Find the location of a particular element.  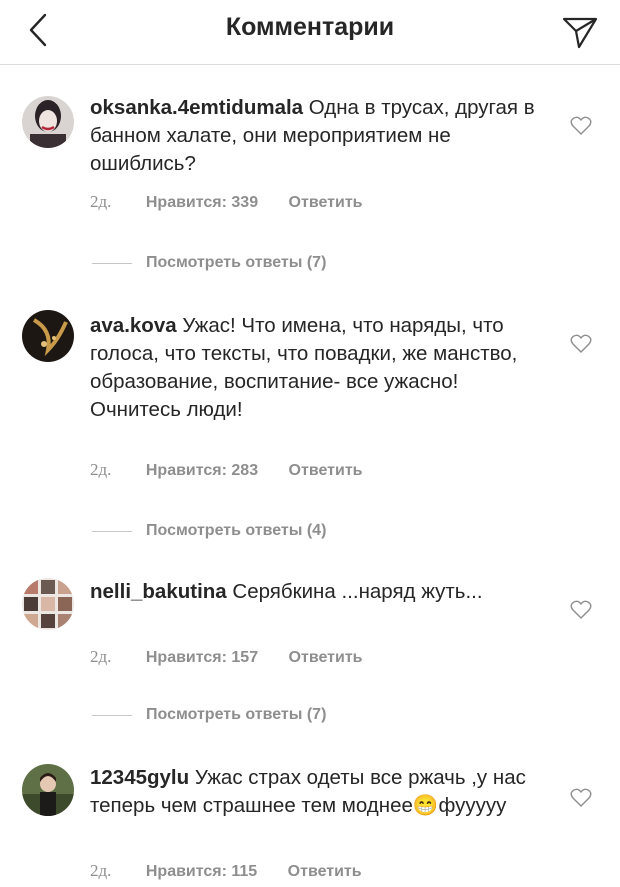

send-icon is located at coordinates (580, 33).